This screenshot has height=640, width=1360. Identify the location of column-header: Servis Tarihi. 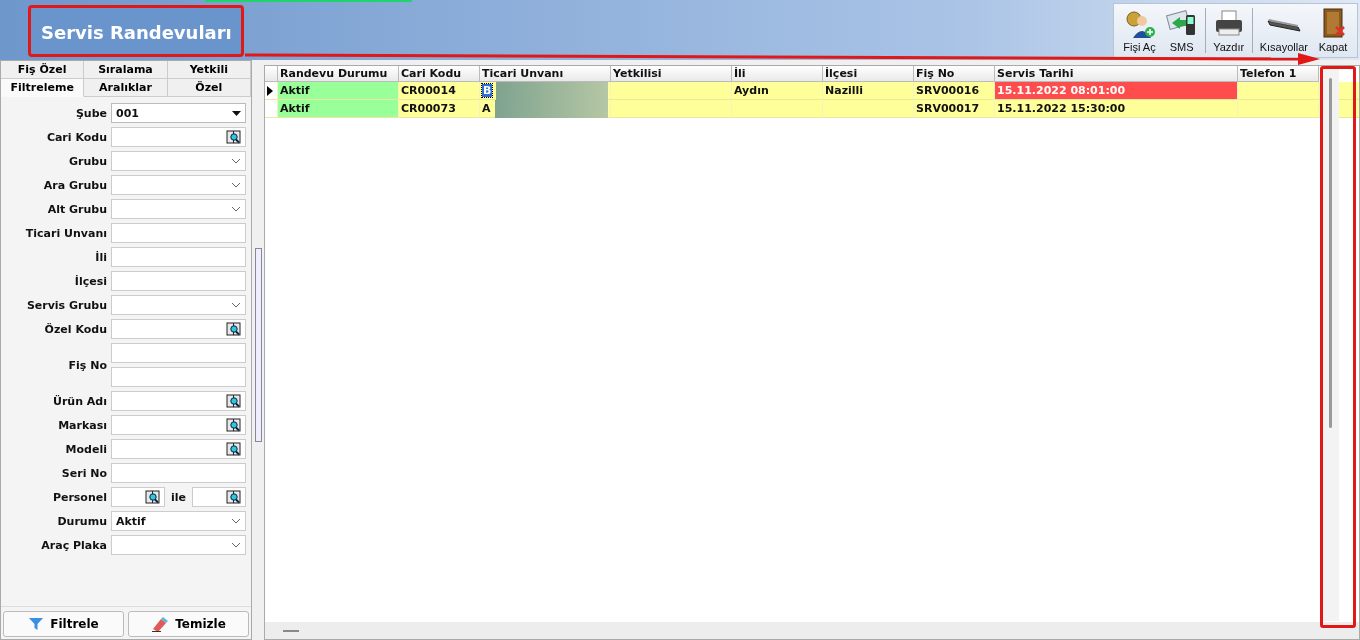
(1116, 74).